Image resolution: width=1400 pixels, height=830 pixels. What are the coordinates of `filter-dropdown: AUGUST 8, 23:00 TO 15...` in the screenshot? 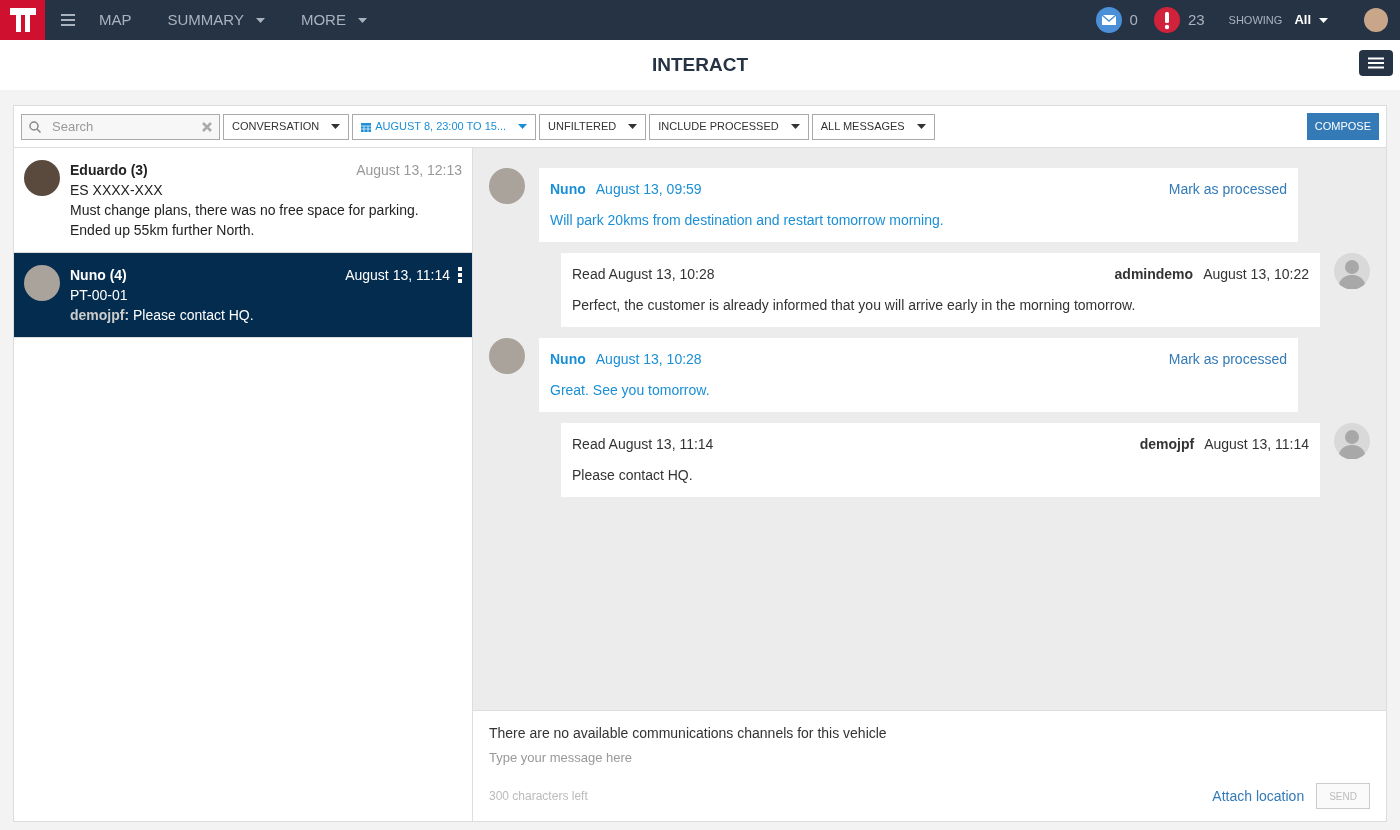 It's located at (444, 126).